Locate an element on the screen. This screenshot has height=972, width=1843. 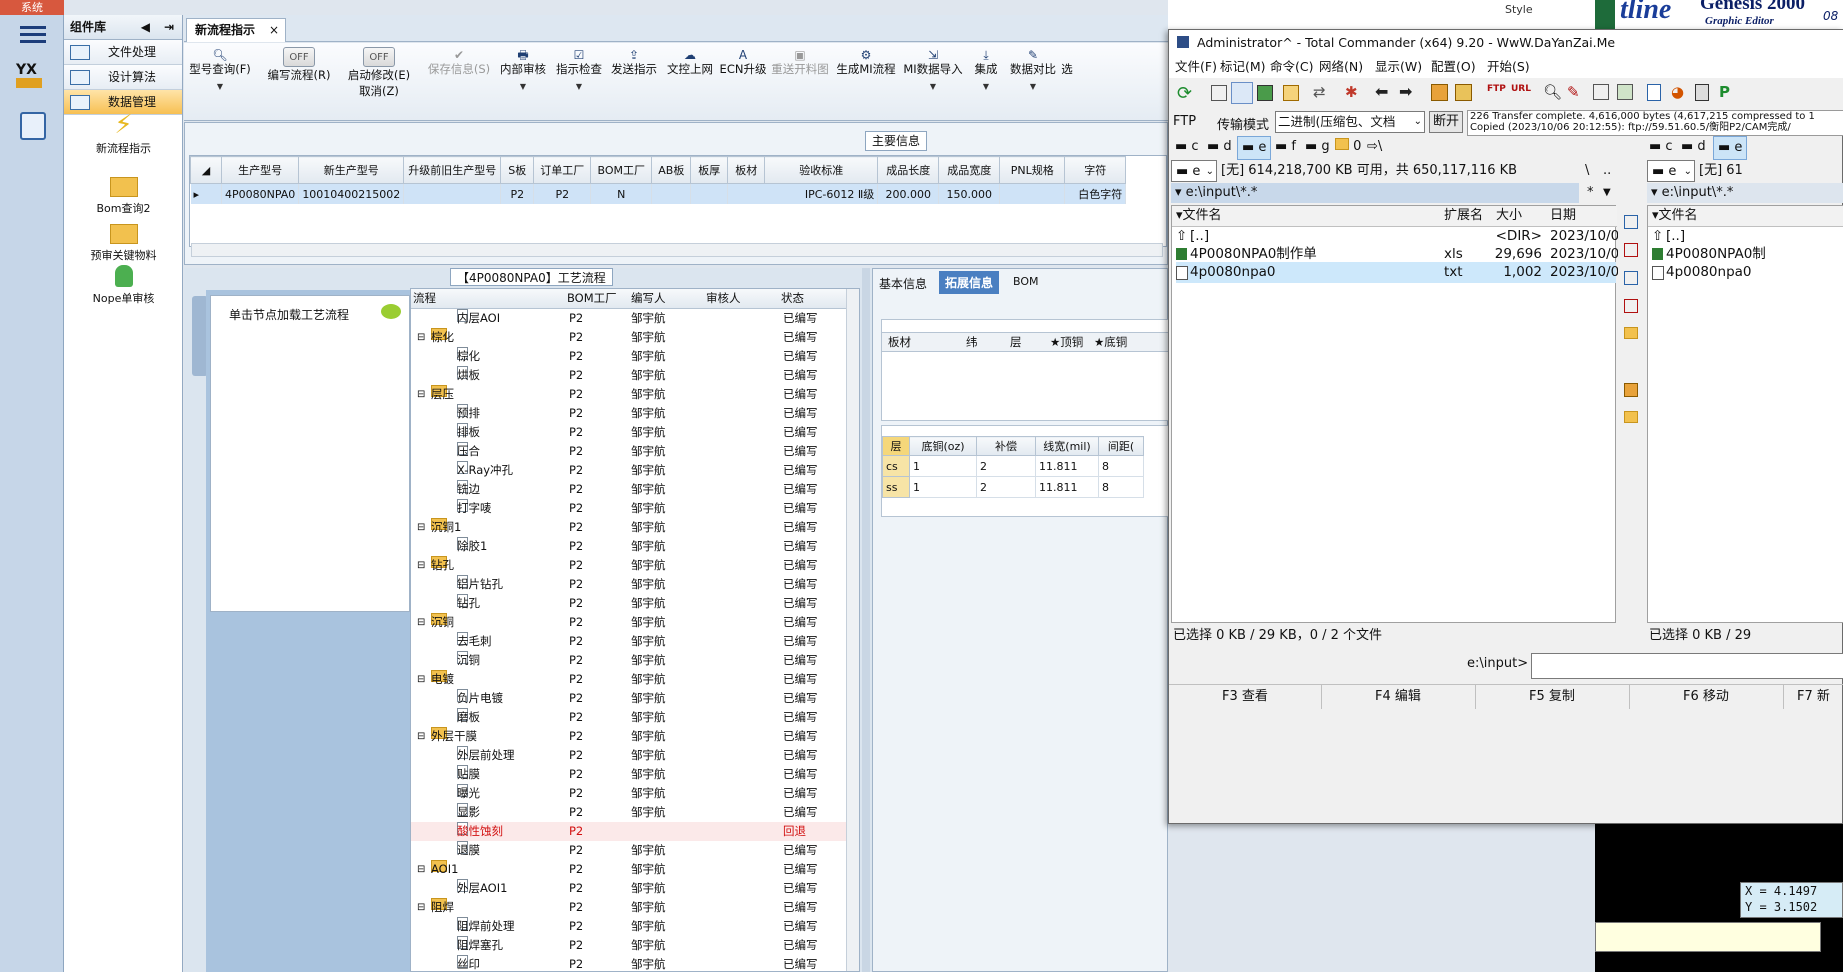
column-header: 纬 is located at coordinates (972, 342).